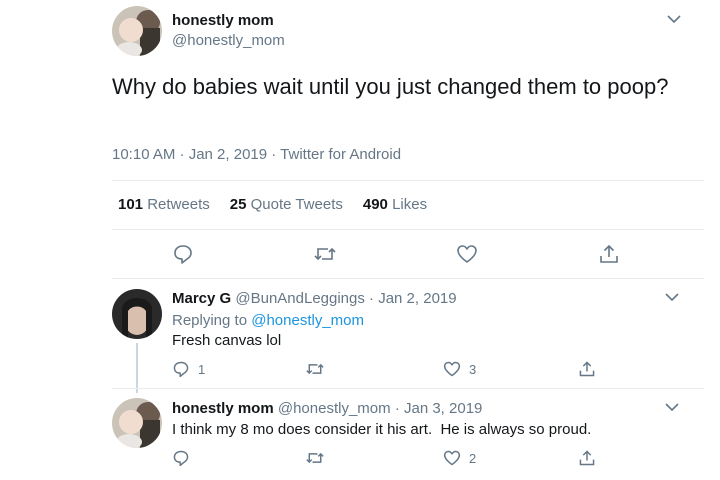 The width and height of the screenshot is (720, 480). What do you see at coordinates (202, 369) in the screenshot?
I see `reply-count: 1` at bounding box center [202, 369].